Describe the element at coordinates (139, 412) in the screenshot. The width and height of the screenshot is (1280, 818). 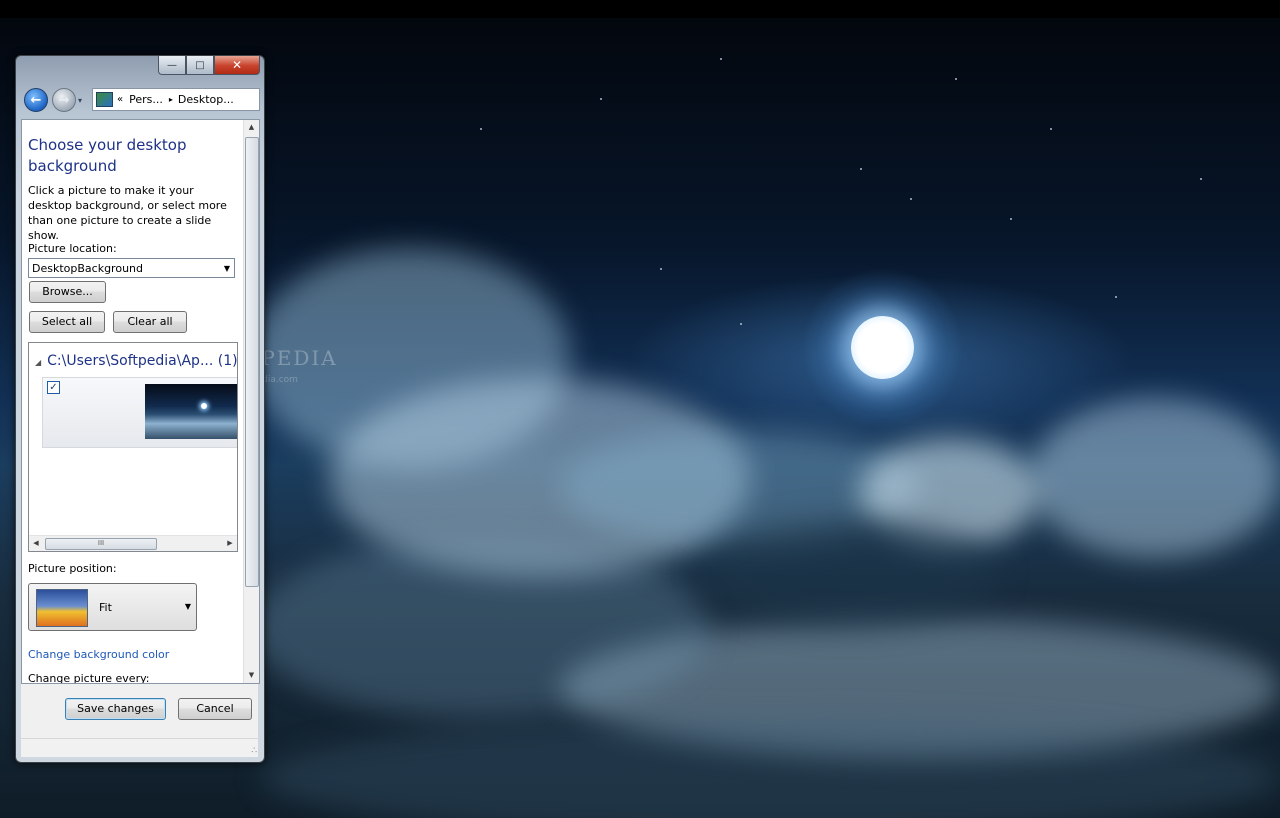
I see `picture-tile: ✓` at that location.